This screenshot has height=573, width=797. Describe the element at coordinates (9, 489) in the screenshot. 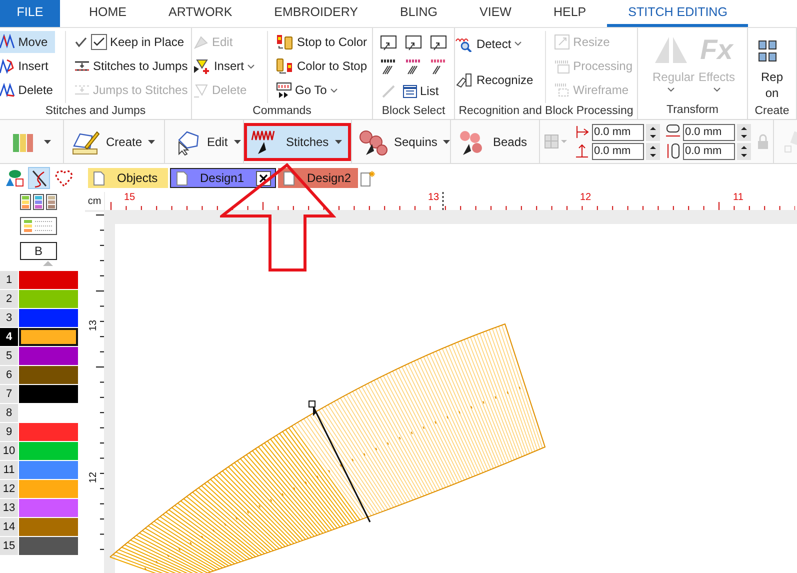

I see `color-number: 12` at that location.